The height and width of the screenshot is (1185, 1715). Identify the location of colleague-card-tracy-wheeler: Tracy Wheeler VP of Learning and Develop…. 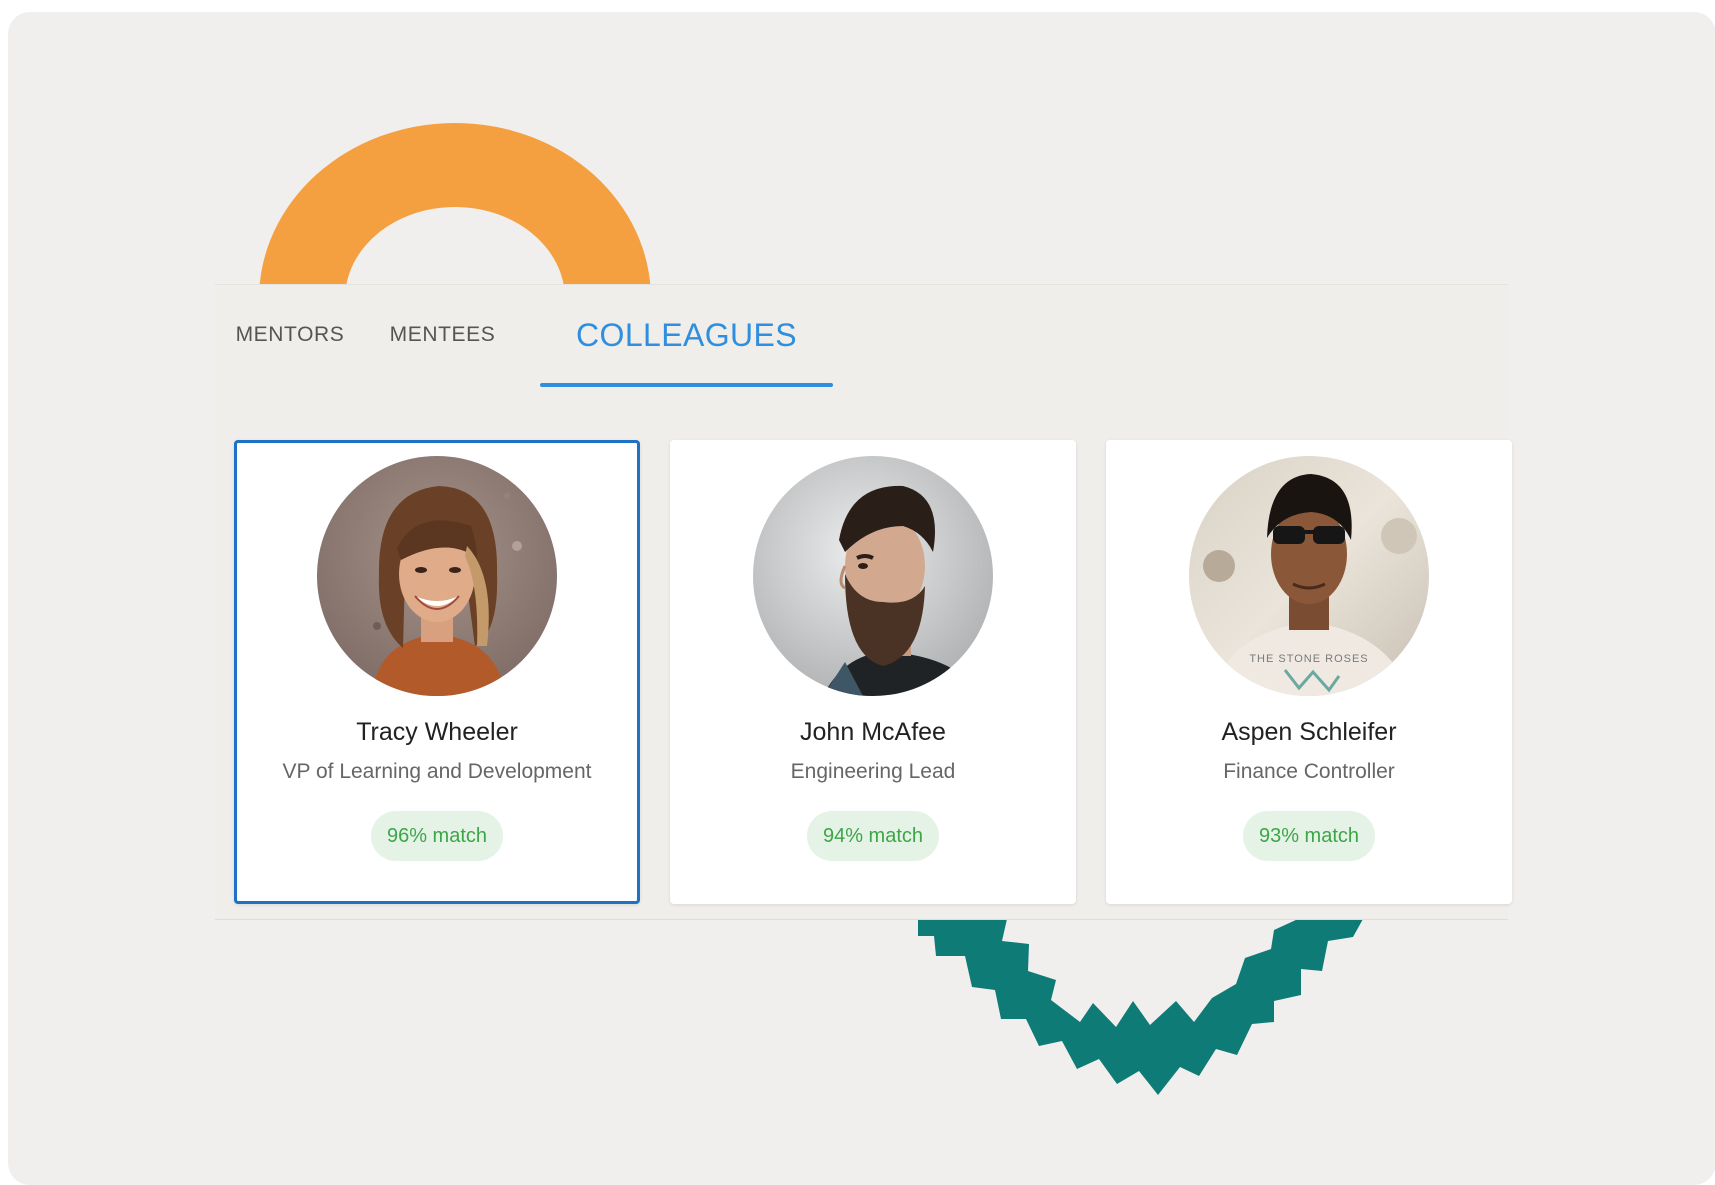
(437, 672).